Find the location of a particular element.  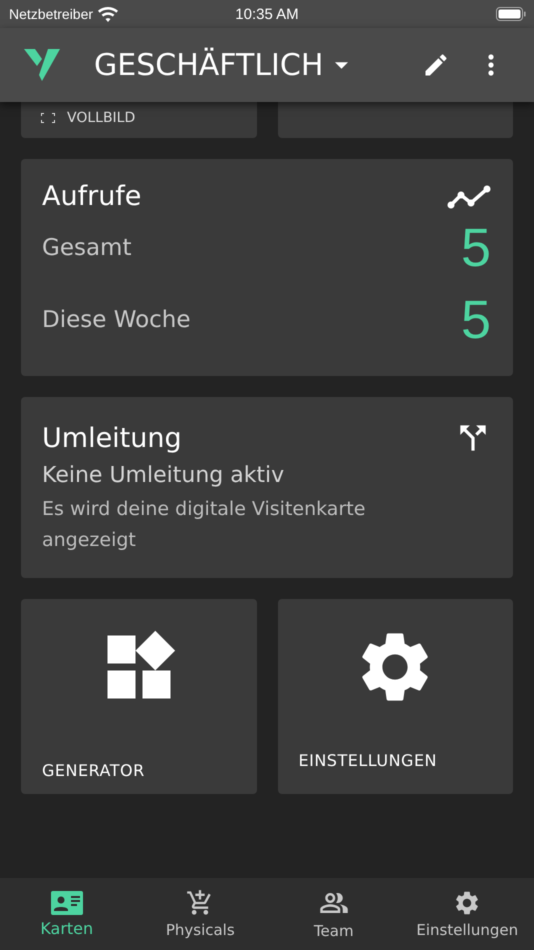

redirect-status: Keine Umleitung aktiv is located at coordinates (164, 475).